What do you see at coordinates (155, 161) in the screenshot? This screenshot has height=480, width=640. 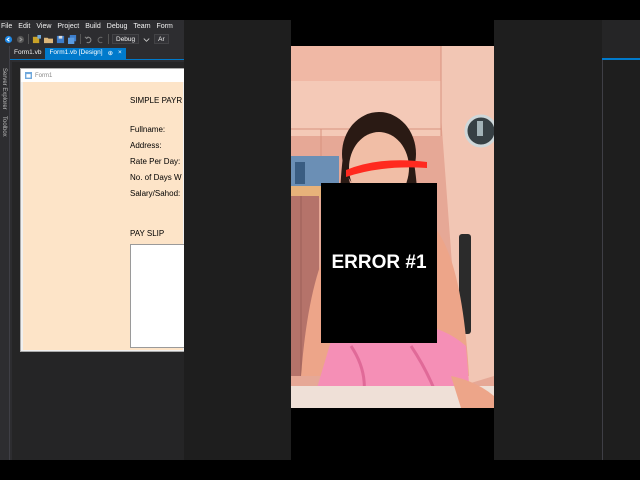 I see `label-rate-per-day: Rate Per Day:` at bounding box center [155, 161].